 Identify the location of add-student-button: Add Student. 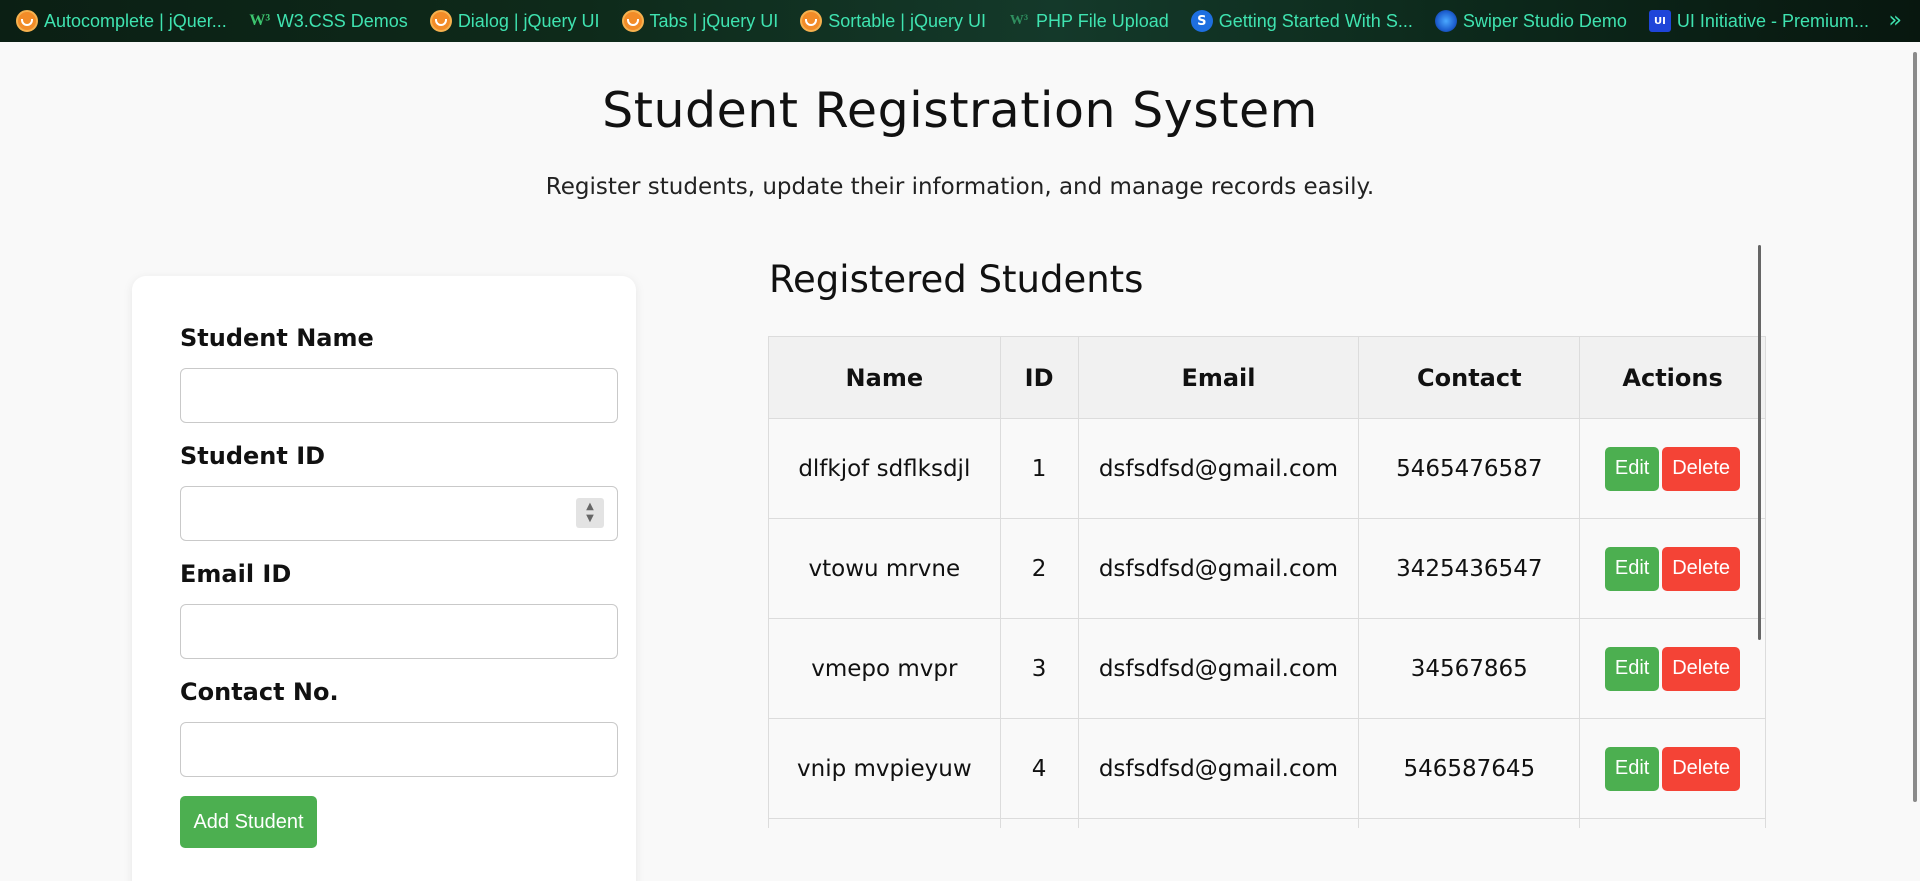
(248, 822).